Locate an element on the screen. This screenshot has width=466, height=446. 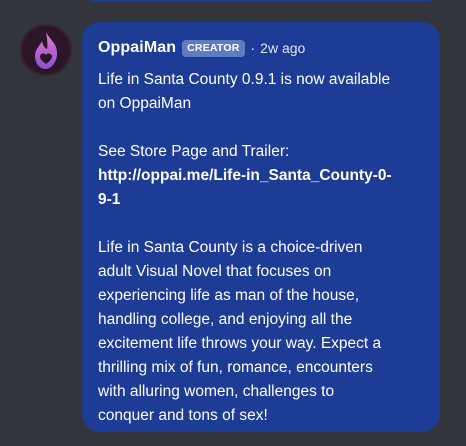
description-line: conquer and tons of sex! is located at coordinates (183, 415).